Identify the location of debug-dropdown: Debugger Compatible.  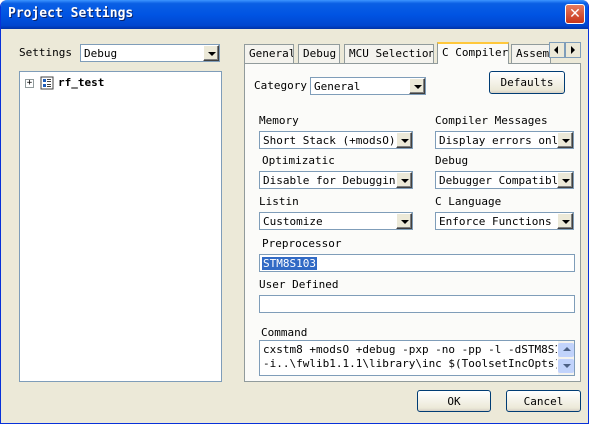
(504, 180).